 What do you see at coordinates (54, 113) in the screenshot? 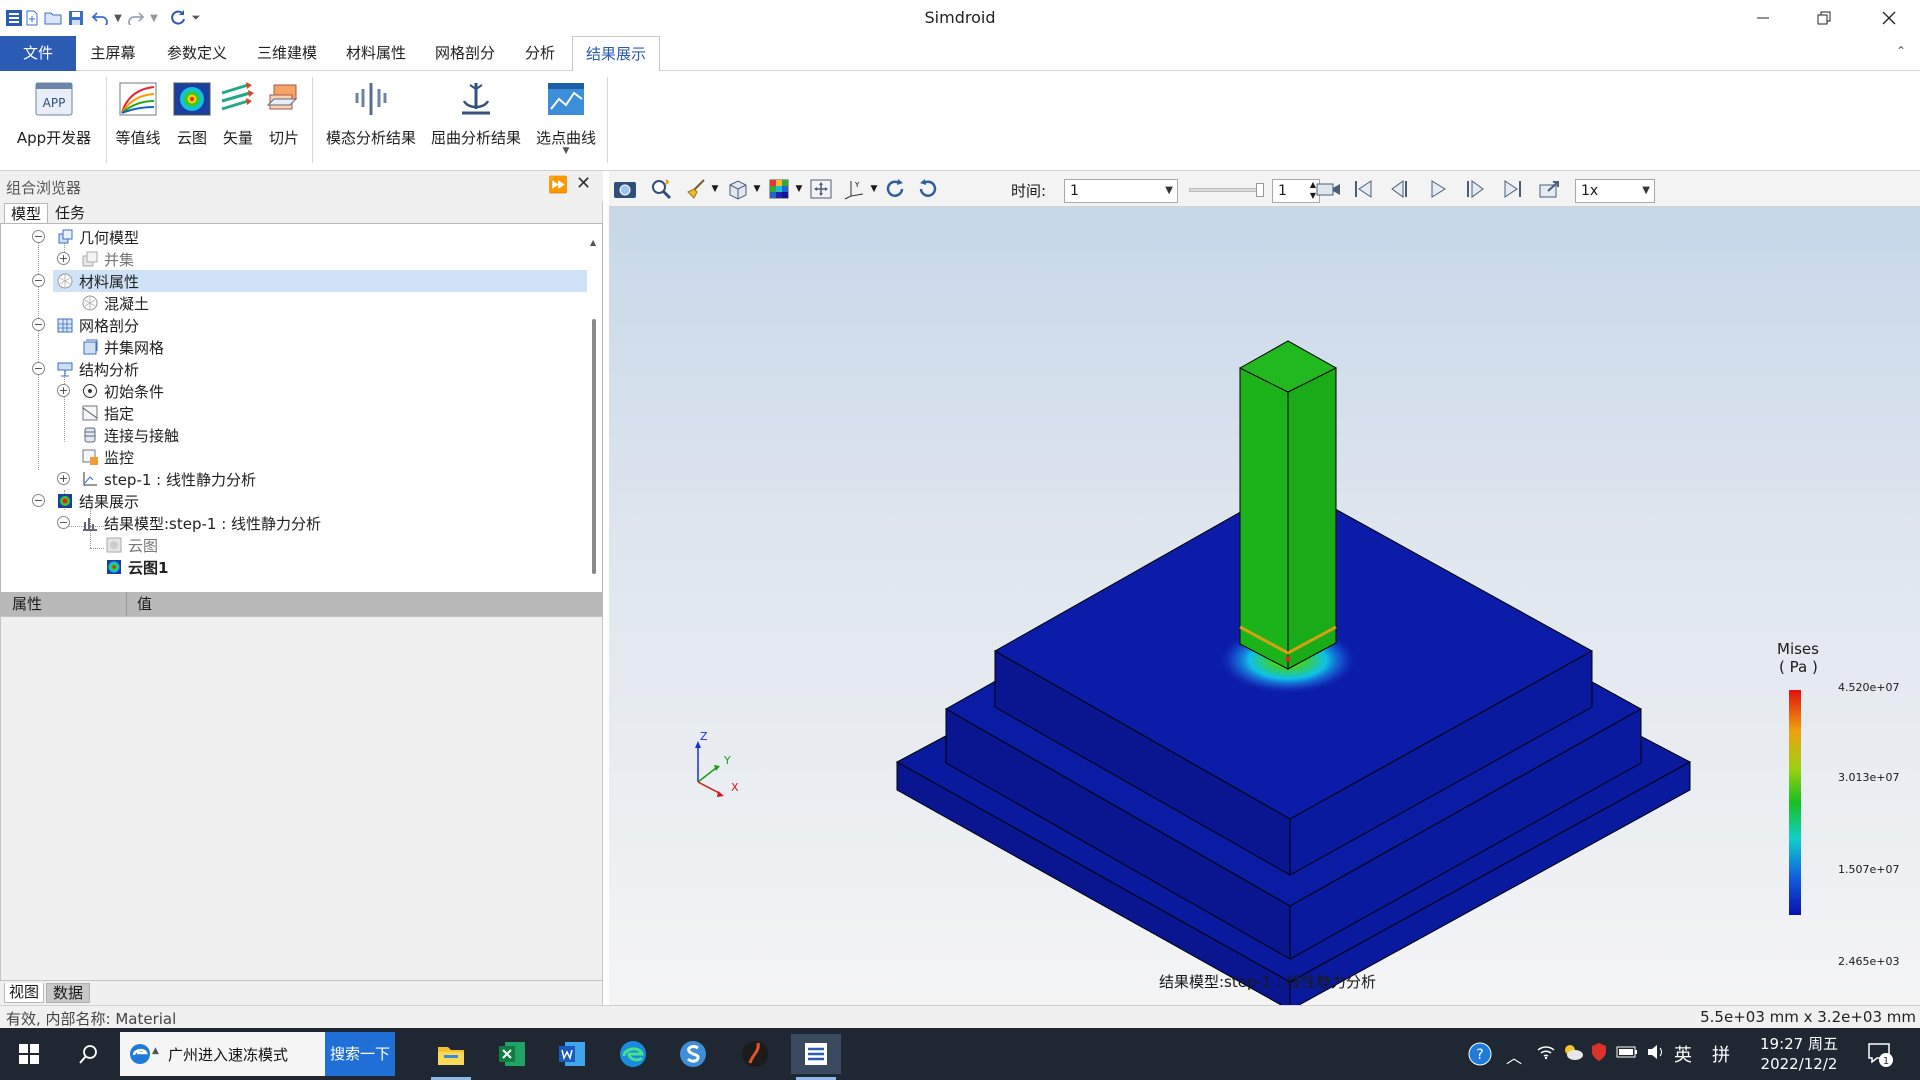
I see `app-developer-button: APP App开发器` at bounding box center [54, 113].